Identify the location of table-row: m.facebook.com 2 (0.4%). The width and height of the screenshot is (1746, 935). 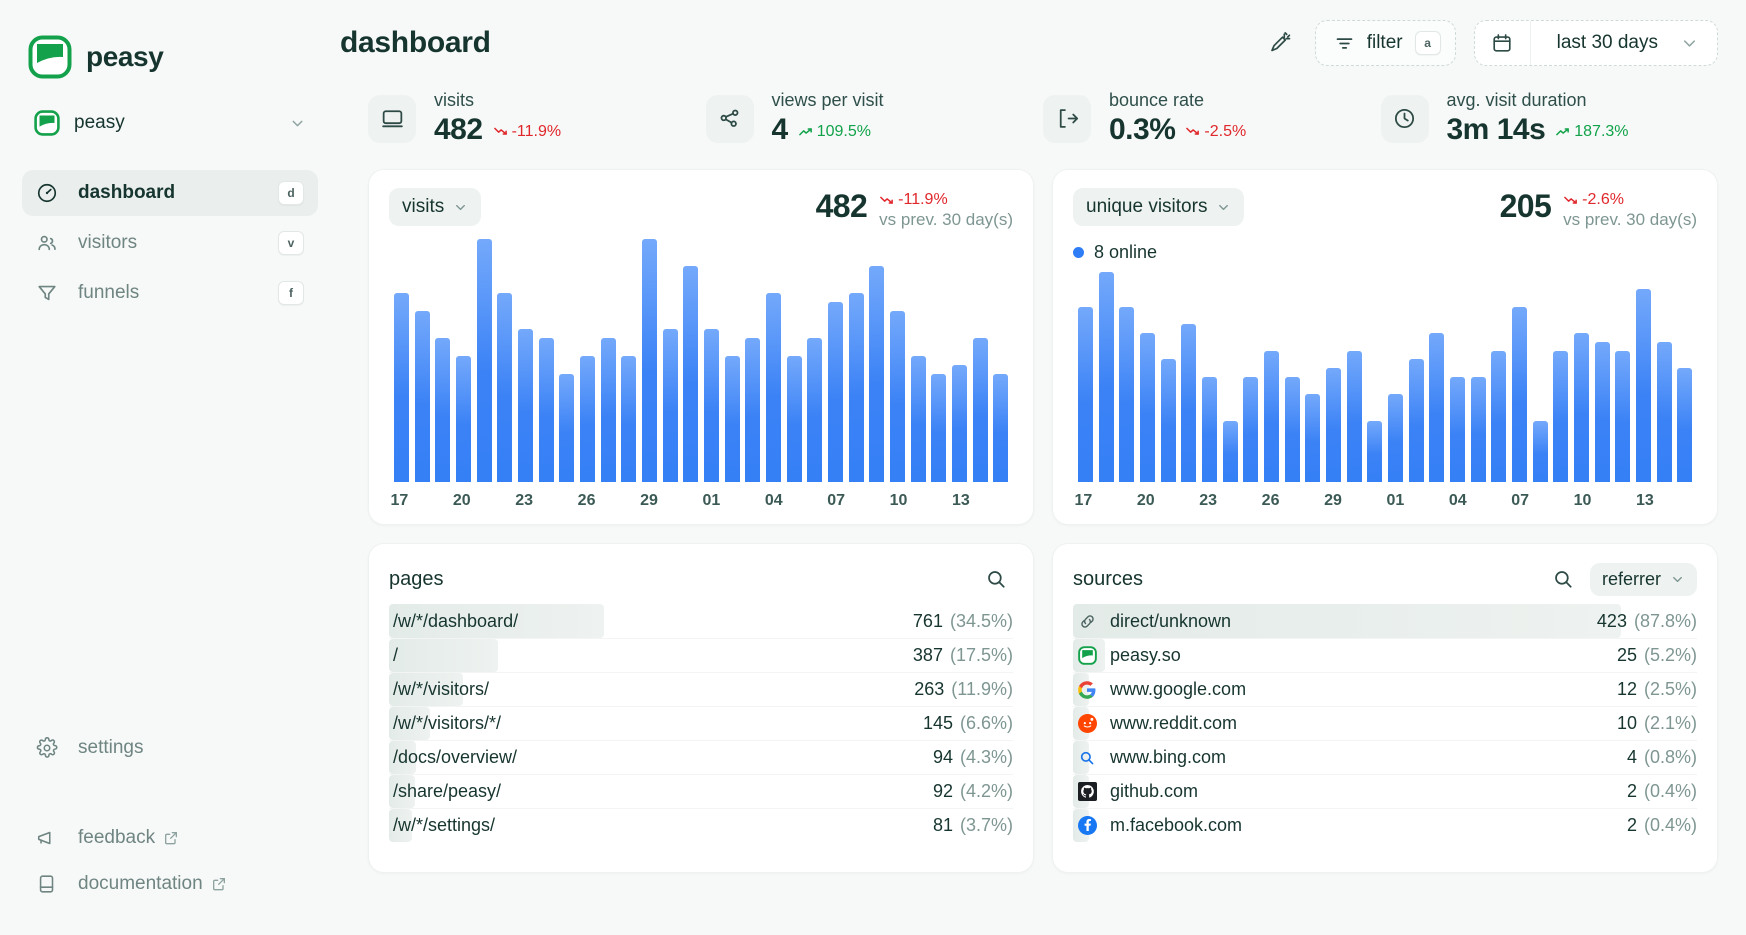
(1385, 825).